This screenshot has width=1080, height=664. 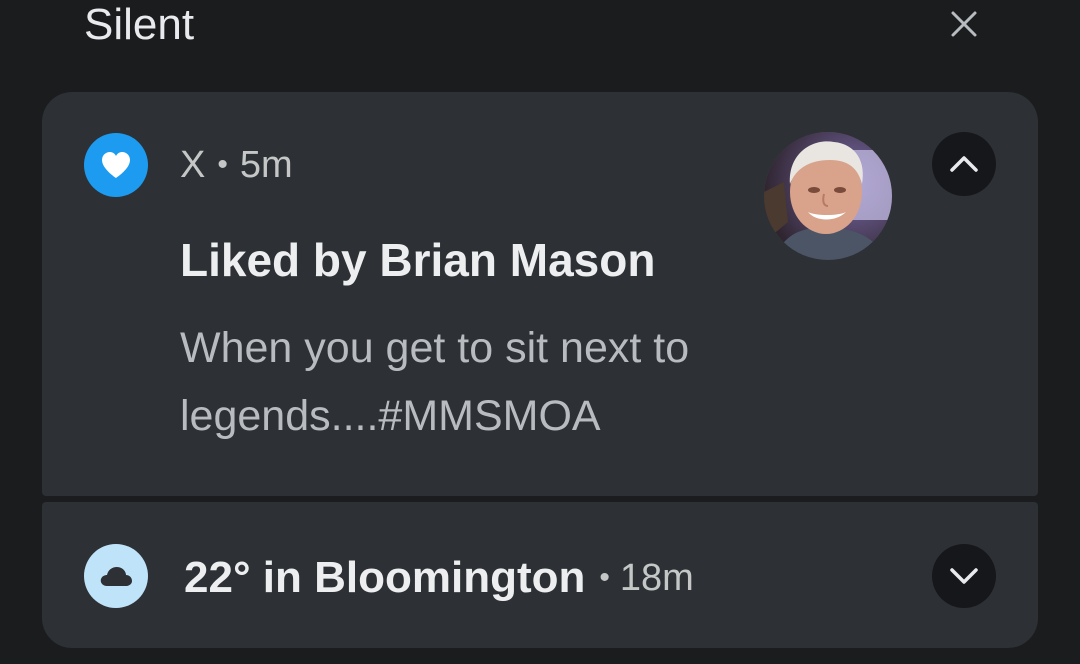 What do you see at coordinates (236, 165) in the screenshot?
I see `notification-meta: X • 5m` at bounding box center [236, 165].